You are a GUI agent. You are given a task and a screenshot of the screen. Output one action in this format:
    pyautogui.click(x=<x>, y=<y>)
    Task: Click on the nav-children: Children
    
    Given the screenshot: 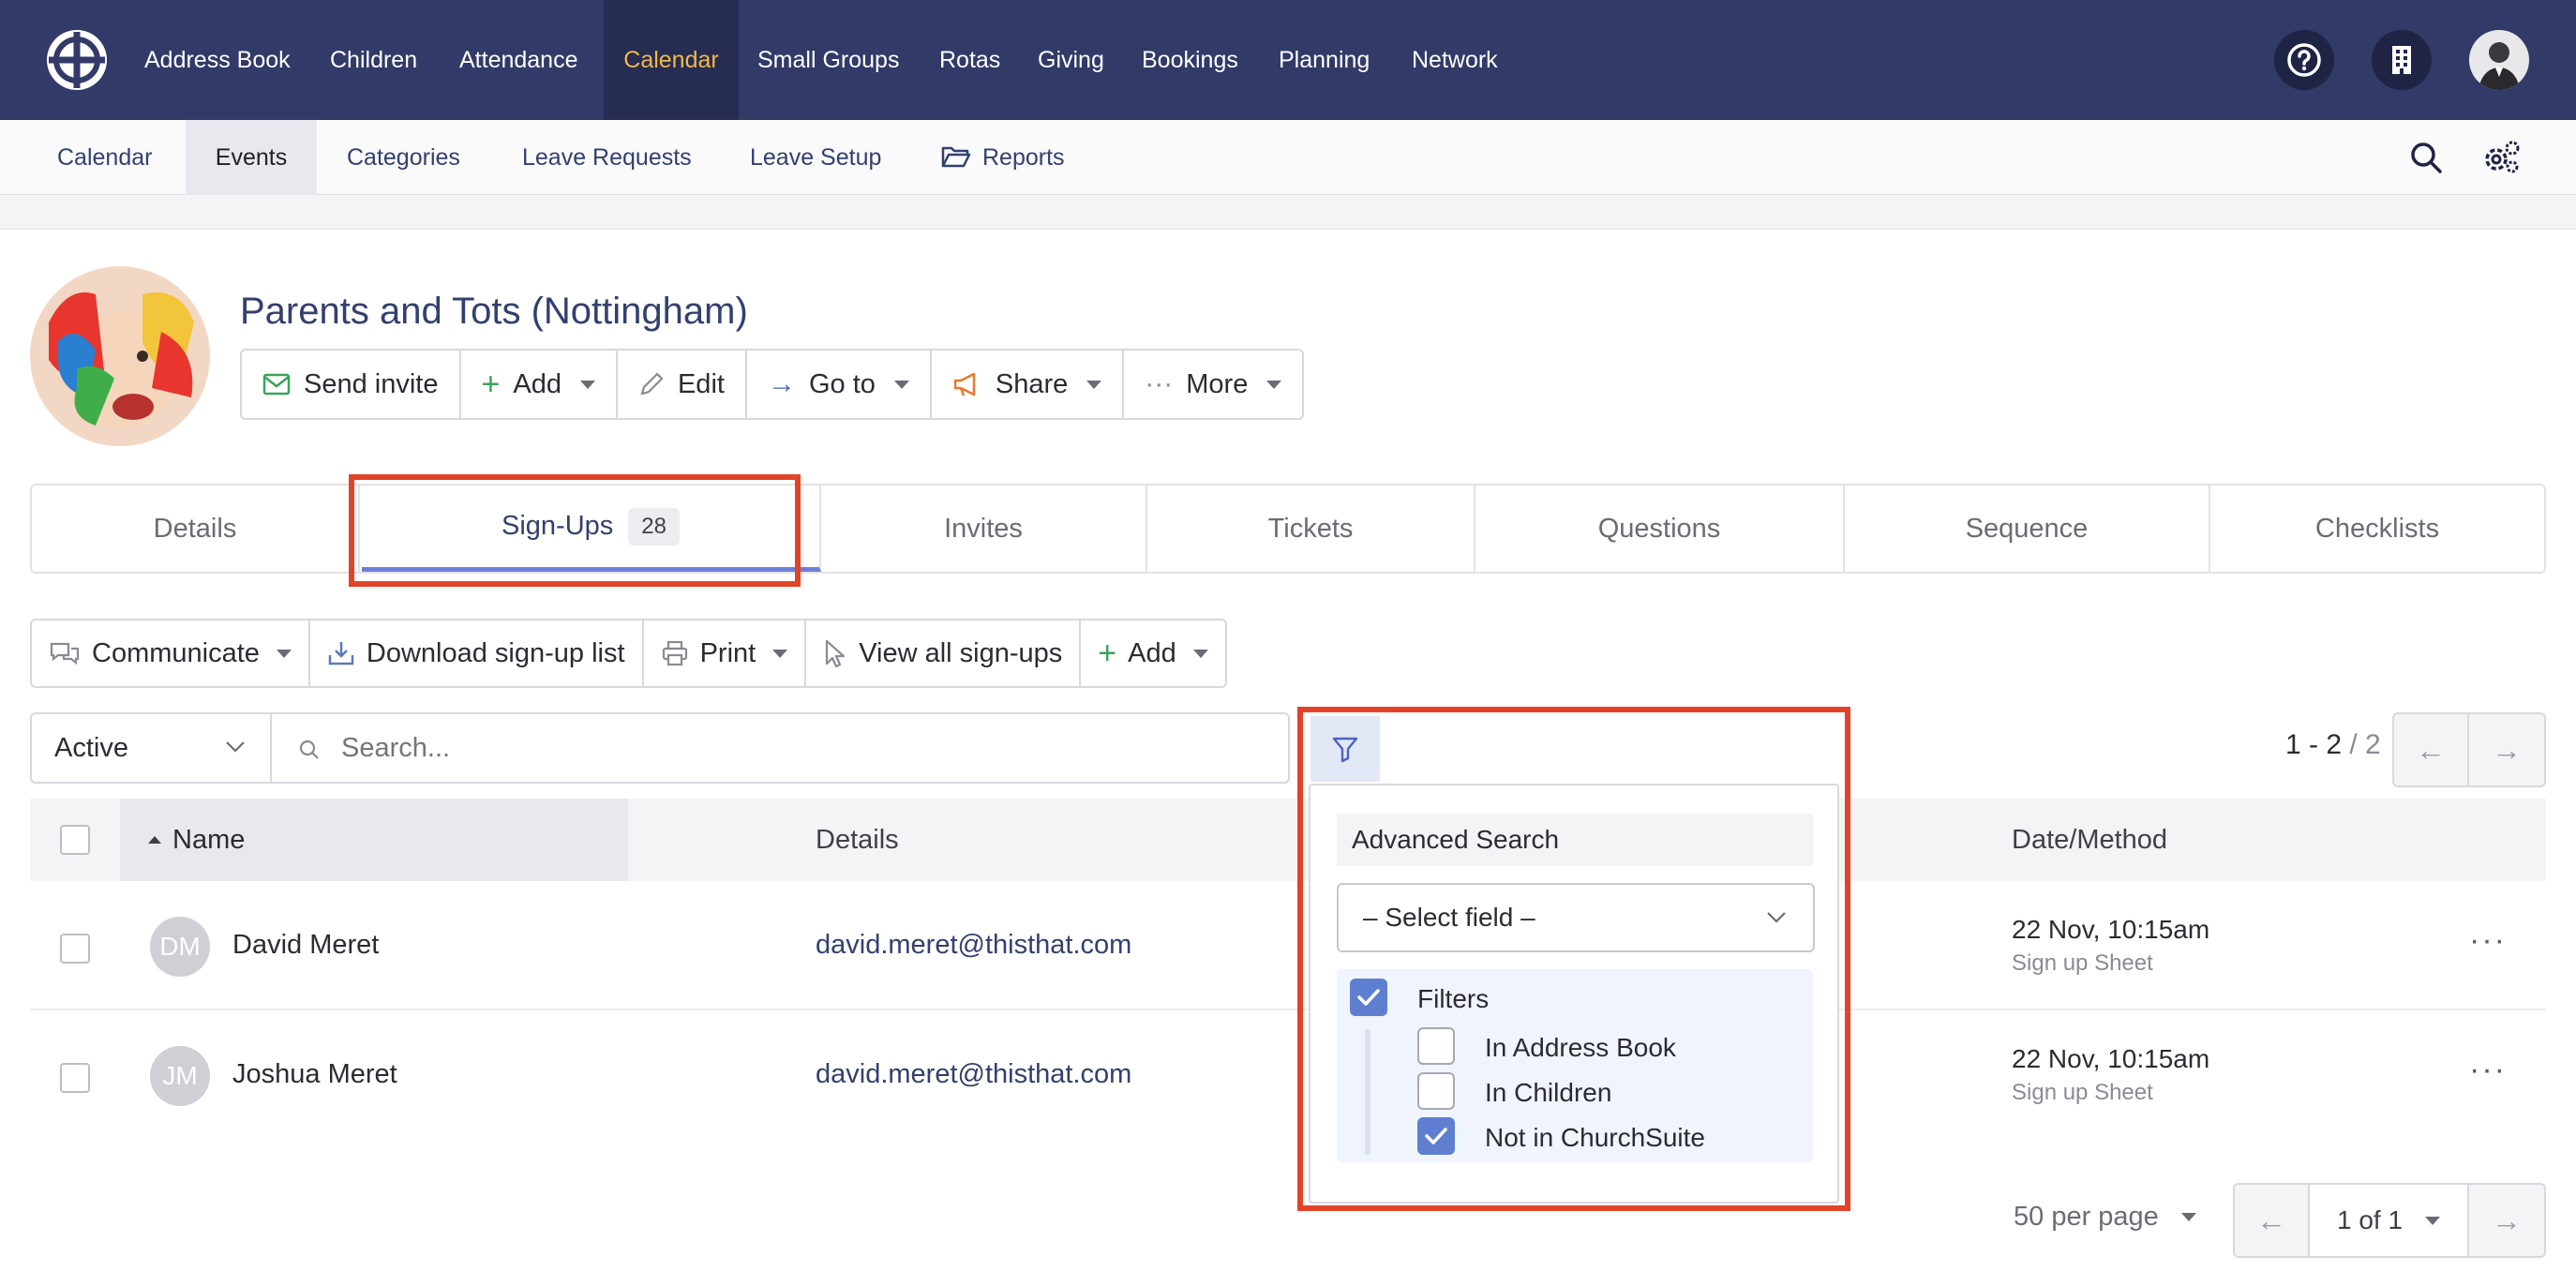 What is the action you would take?
    pyautogui.click(x=374, y=60)
    